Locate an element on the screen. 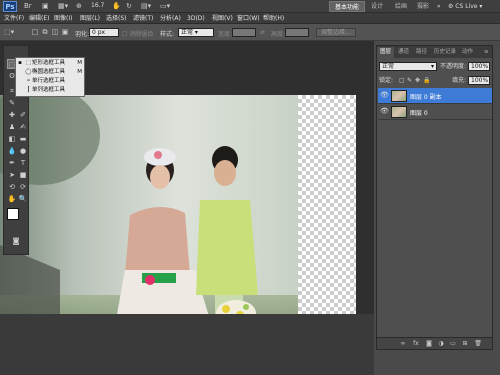  flyout-item-label: 椭圆选框工具 is located at coordinates (49, 72).